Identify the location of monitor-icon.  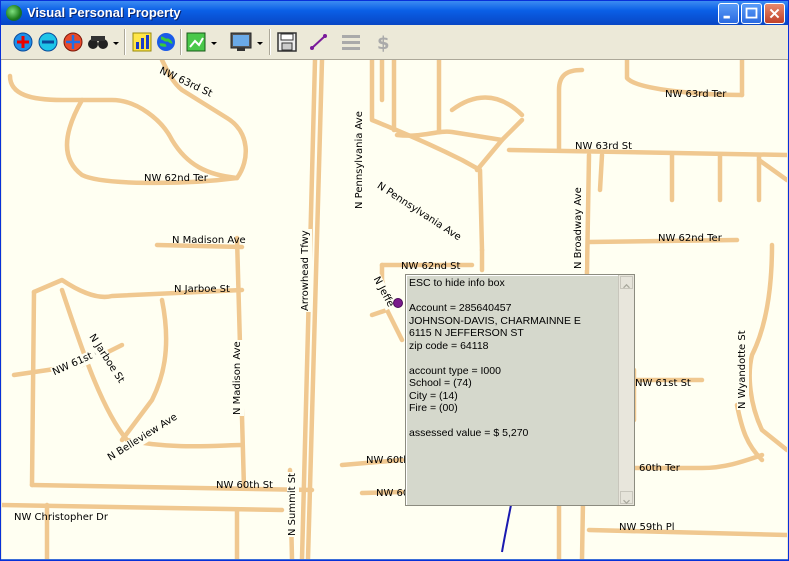
(247, 42).